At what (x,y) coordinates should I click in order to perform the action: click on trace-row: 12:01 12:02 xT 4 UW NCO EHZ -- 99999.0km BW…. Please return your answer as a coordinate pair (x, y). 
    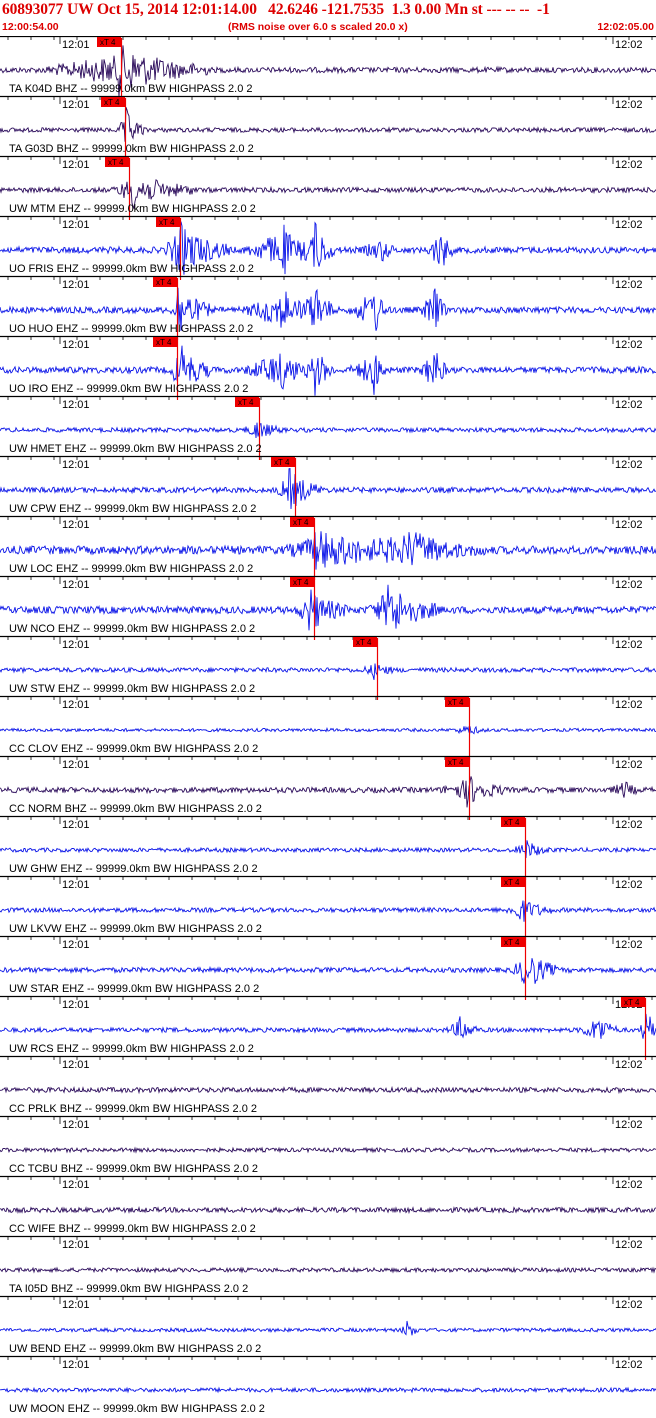
    Looking at the image, I should click on (328, 607).